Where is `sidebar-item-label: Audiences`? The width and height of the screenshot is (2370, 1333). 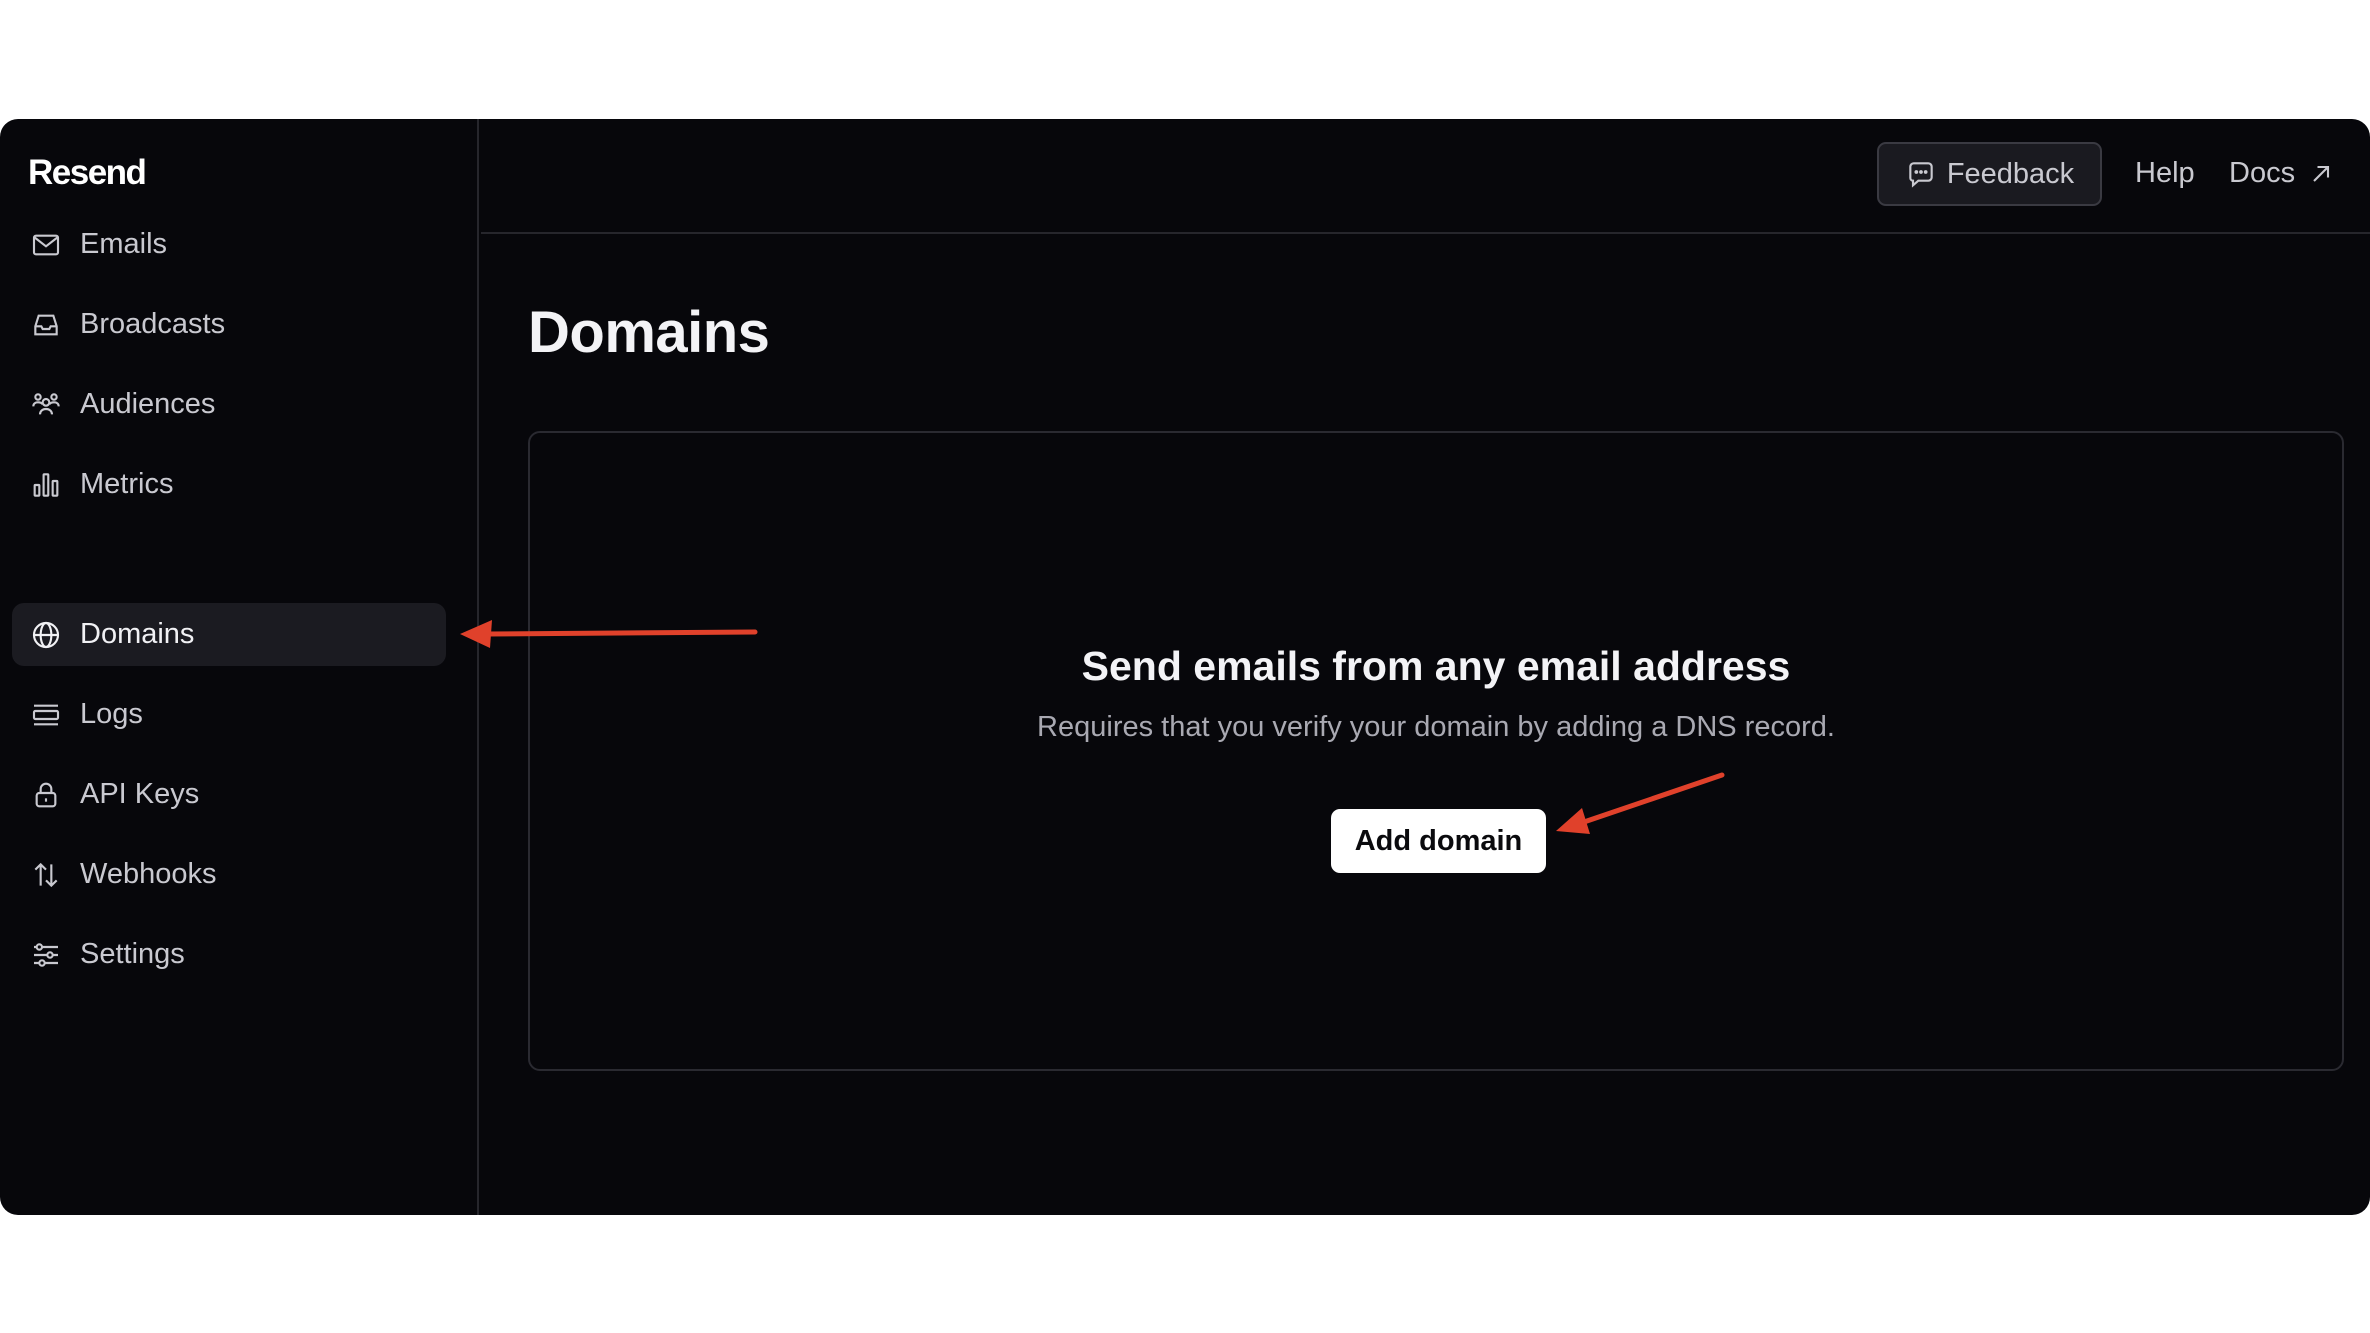
sidebar-item-label: Audiences is located at coordinates (148, 404).